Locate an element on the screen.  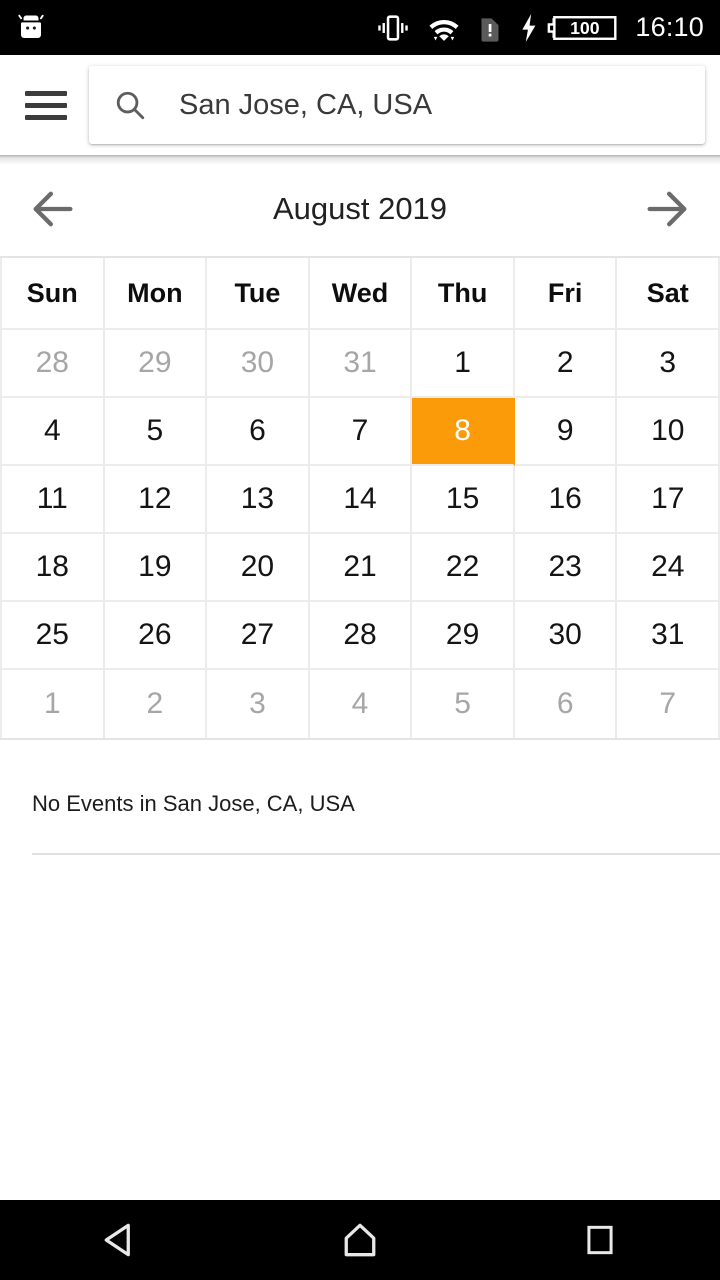
calendar-day-number: 20 is located at coordinates (257, 566).